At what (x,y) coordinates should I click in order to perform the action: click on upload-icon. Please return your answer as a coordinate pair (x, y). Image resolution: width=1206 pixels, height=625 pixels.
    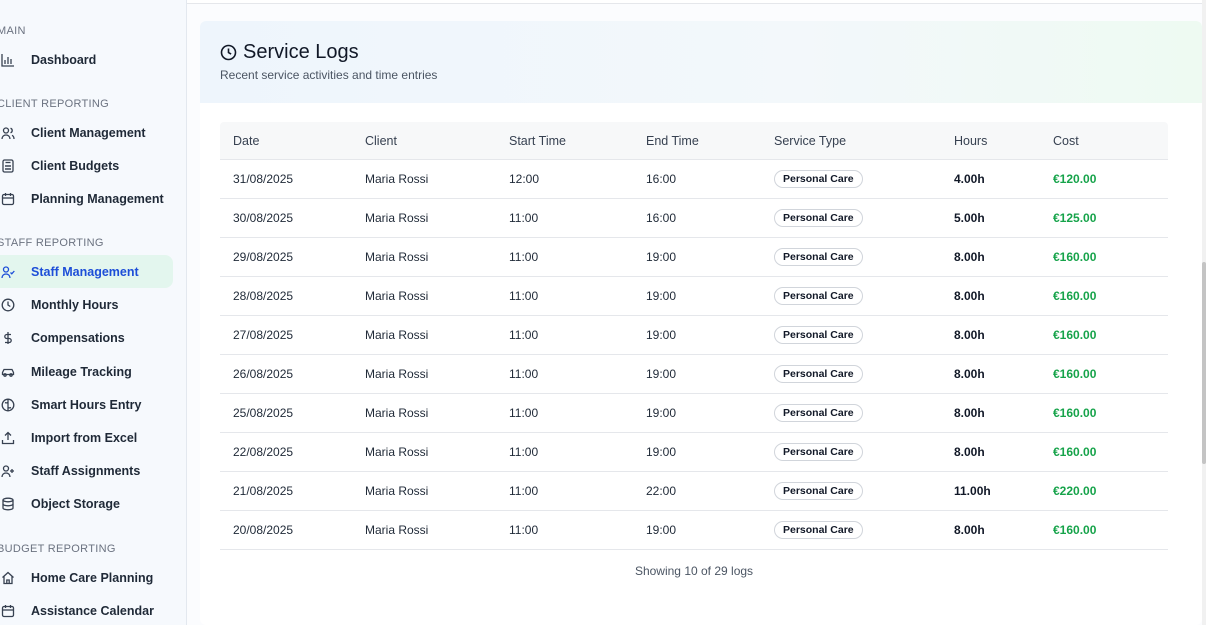
    Looking at the image, I should click on (8, 438).